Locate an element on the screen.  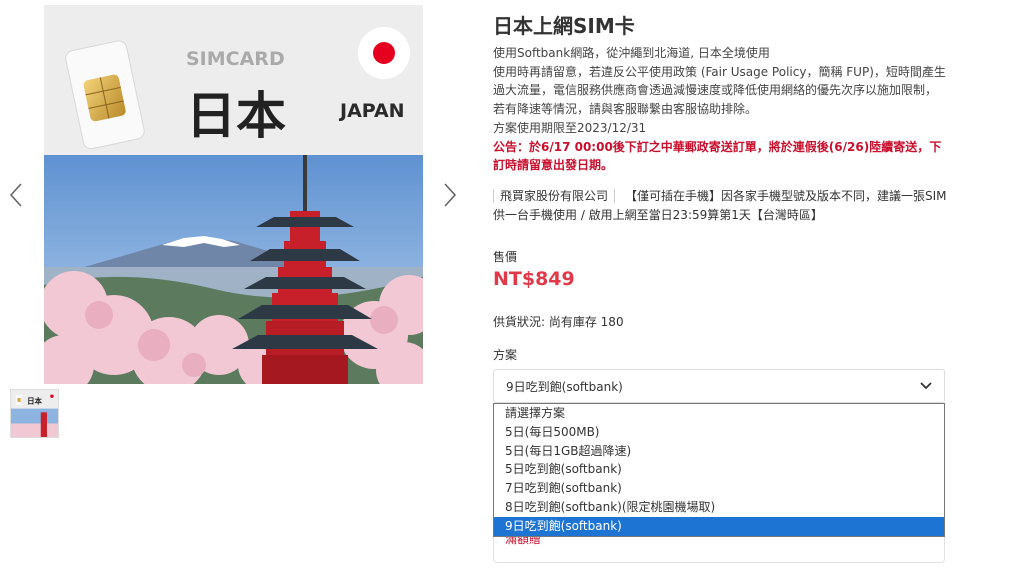
japan-flag-icon is located at coordinates (384, 53).